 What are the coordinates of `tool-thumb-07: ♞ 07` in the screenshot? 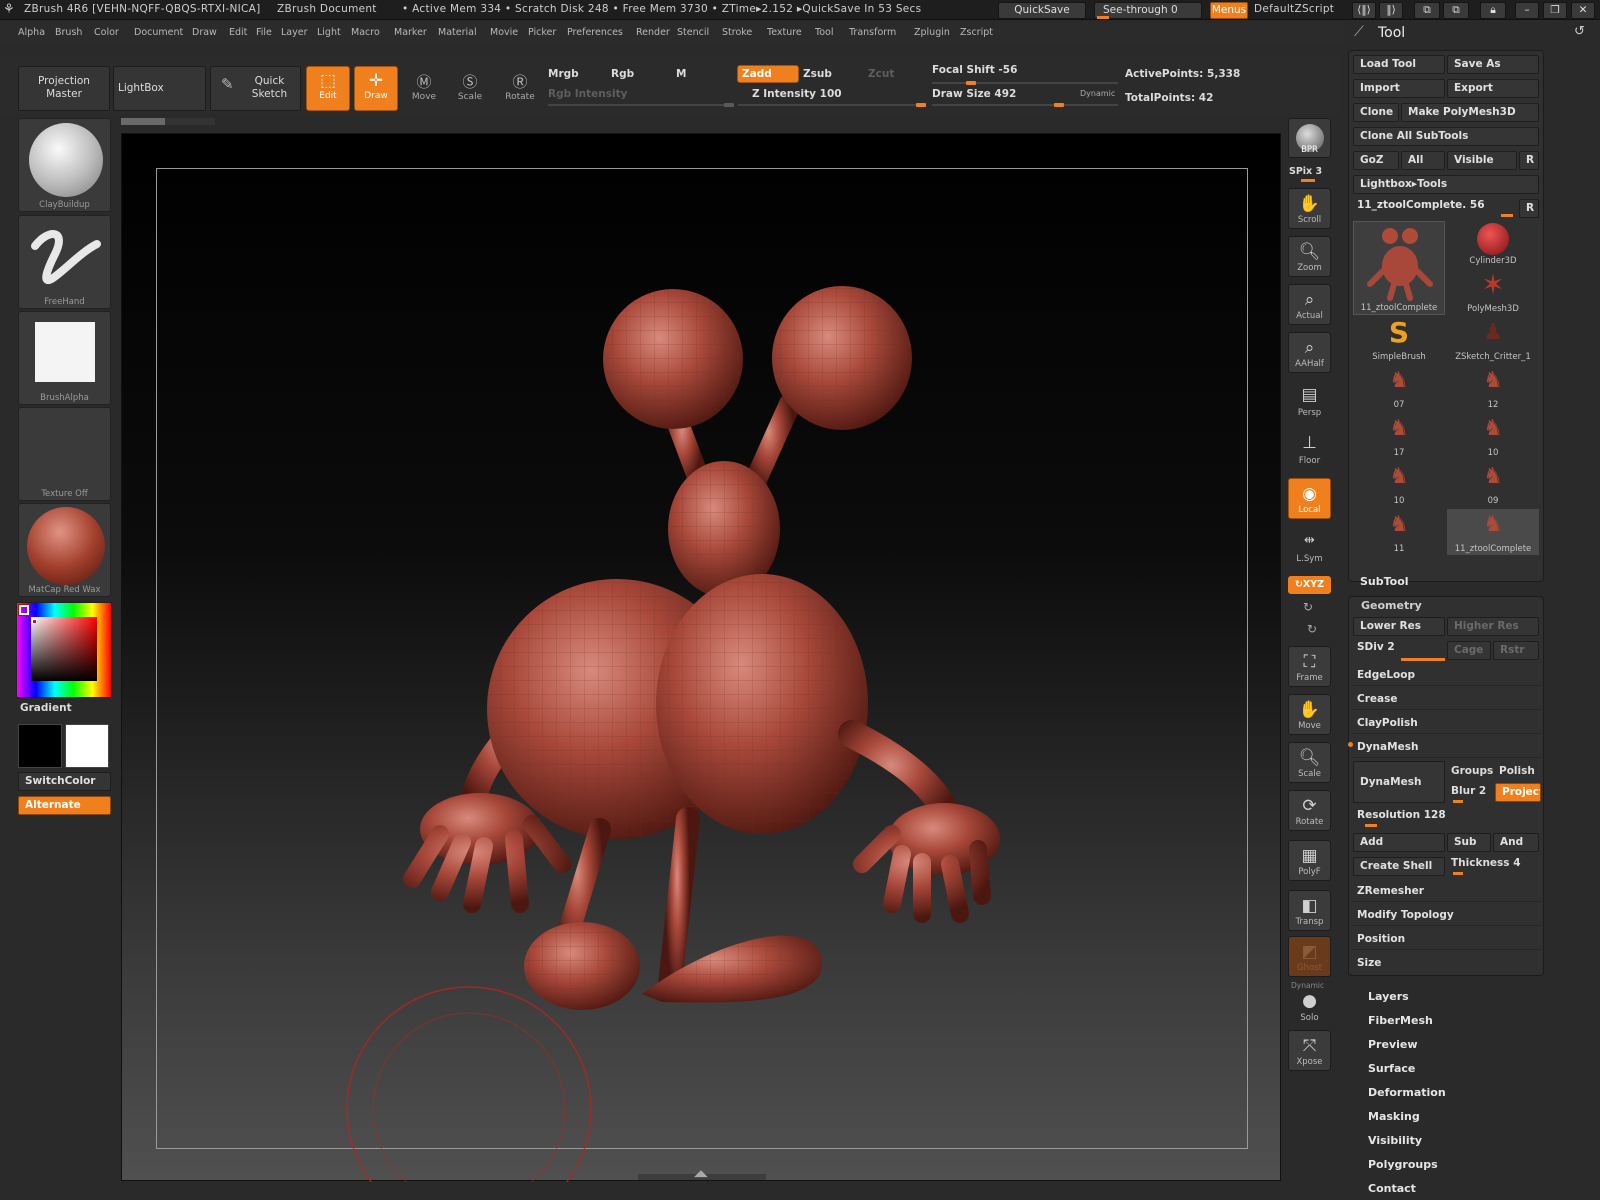 It's located at (1399, 388).